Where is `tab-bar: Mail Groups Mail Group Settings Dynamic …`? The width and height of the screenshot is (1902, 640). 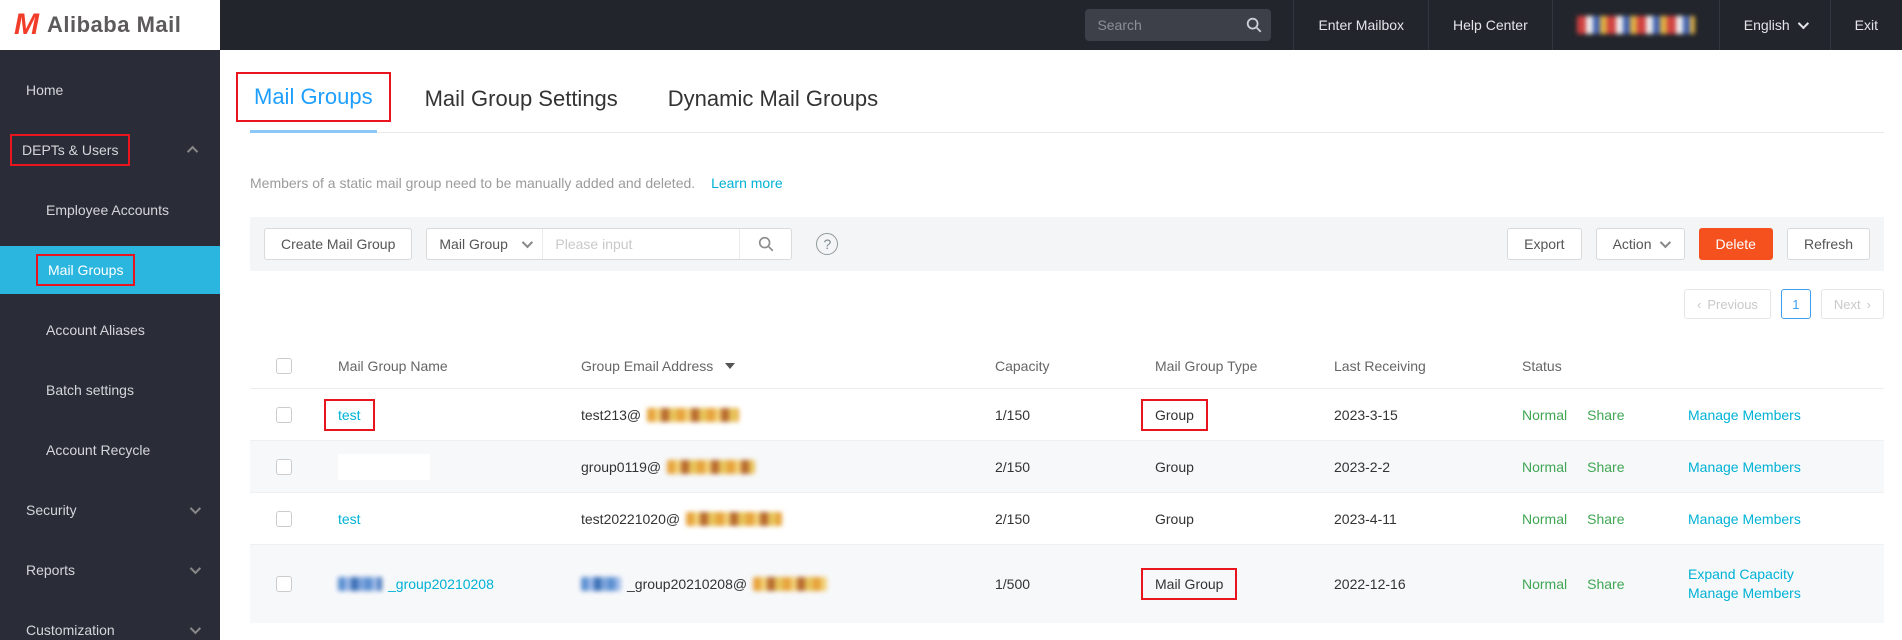 tab-bar: Mail Groups Mail Group Settings Dynamic … is located at coordinates (1060, 102).